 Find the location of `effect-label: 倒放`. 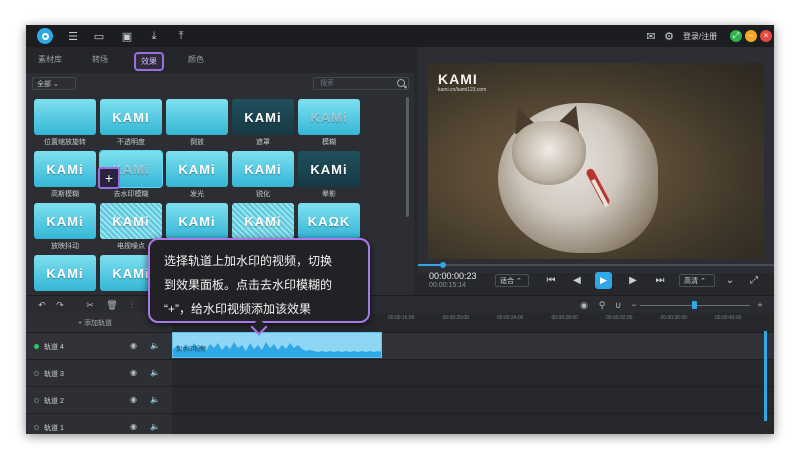

effect-label: 倒放 is located at coordinates (197, 142).